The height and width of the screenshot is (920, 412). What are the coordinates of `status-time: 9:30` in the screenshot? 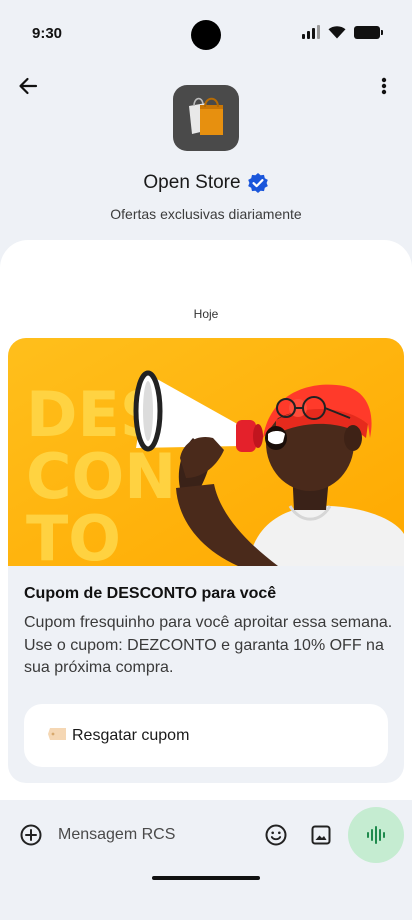 It's located at (47, 33).